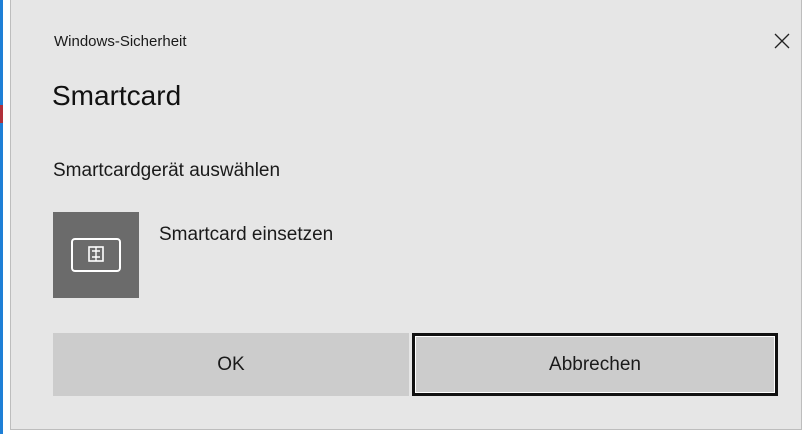  I want to click on ok-button-label: OK, so click(231, 364).